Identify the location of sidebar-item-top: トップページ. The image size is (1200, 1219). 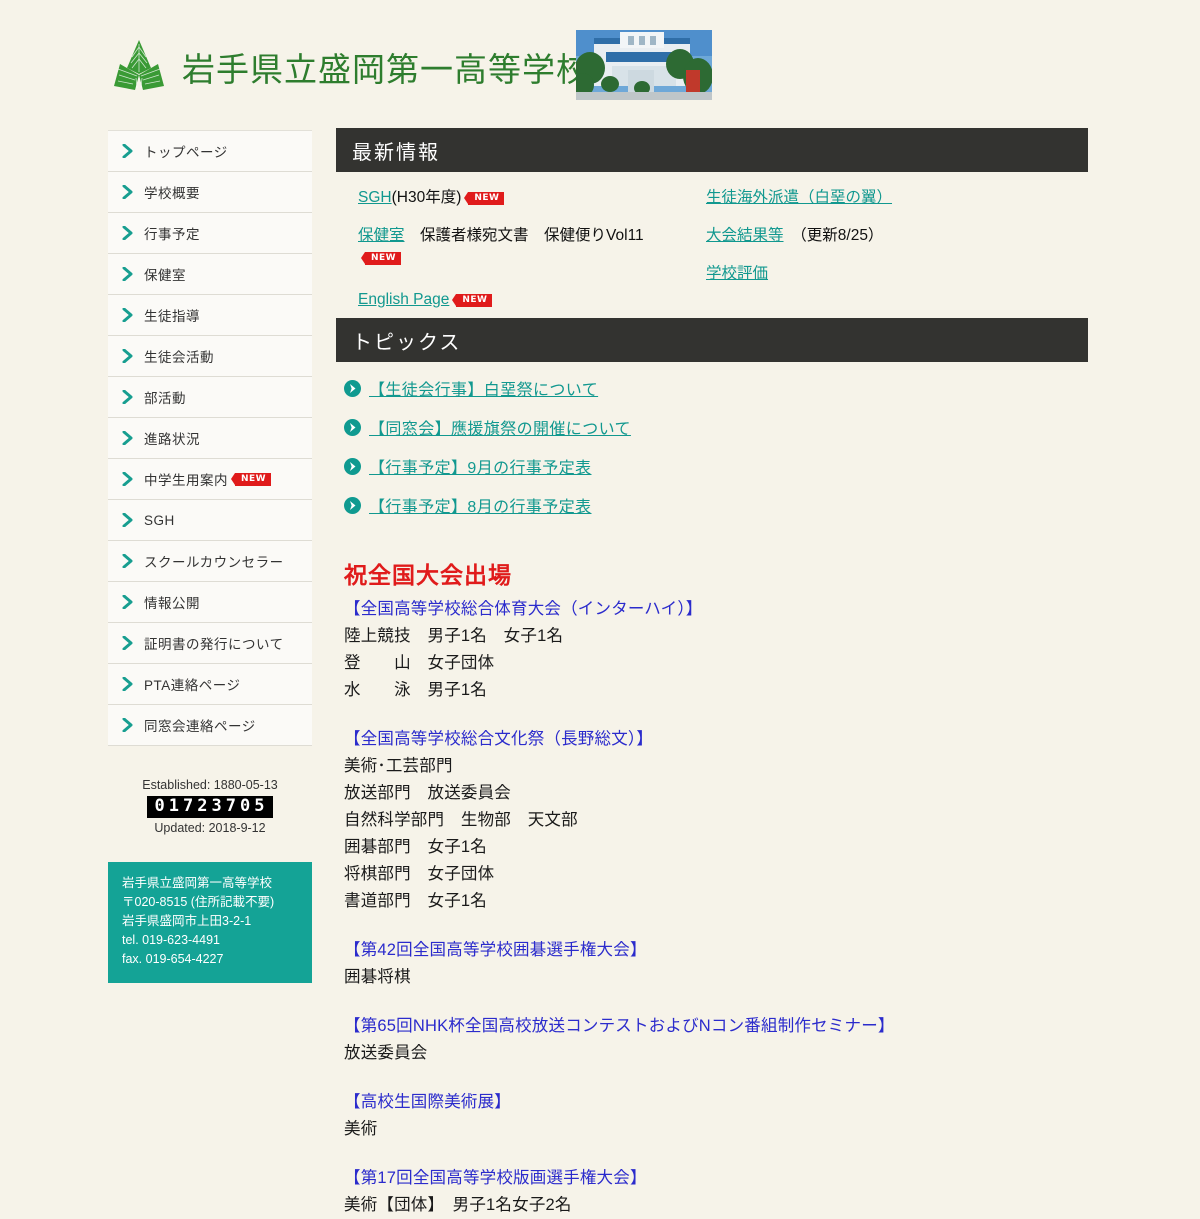
(210, 151).